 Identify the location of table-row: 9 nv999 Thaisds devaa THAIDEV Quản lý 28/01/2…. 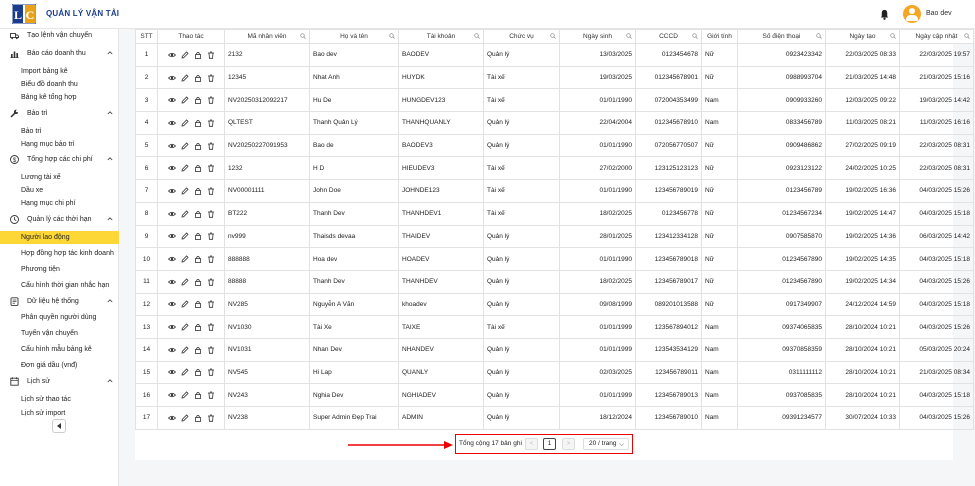
(554, 236).